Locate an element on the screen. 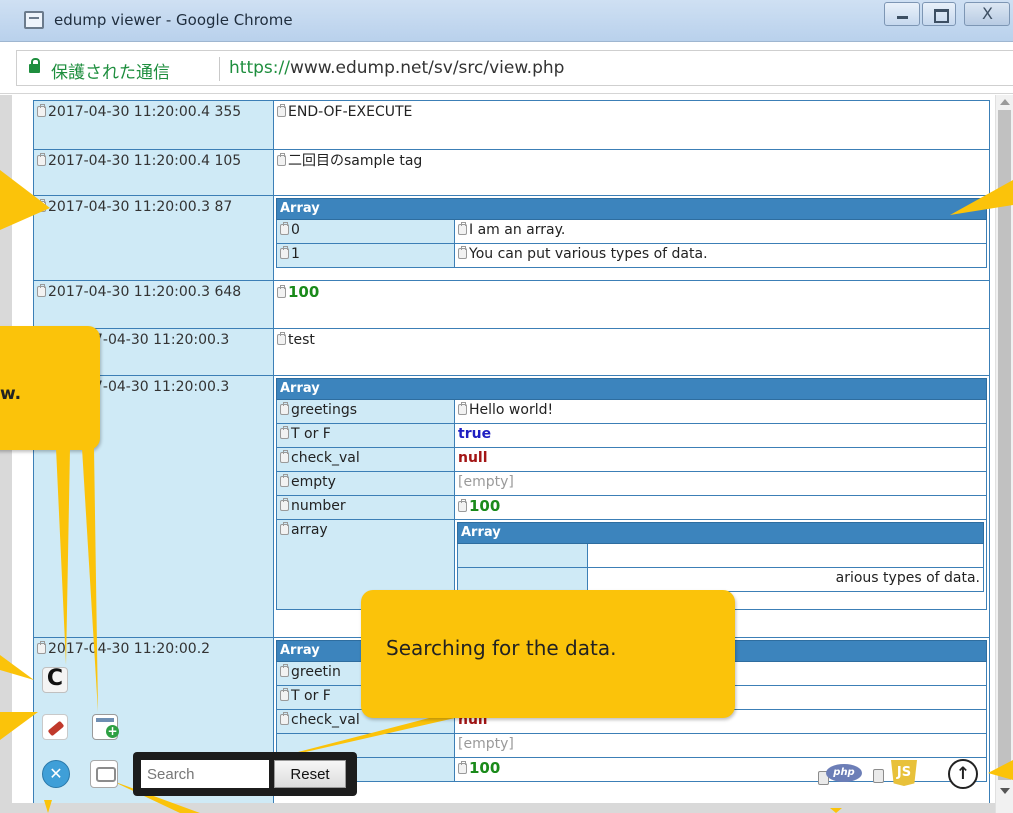 The width and height of the screenshot is (1013, 813). new-window-button is located at coordinates (105, 727).